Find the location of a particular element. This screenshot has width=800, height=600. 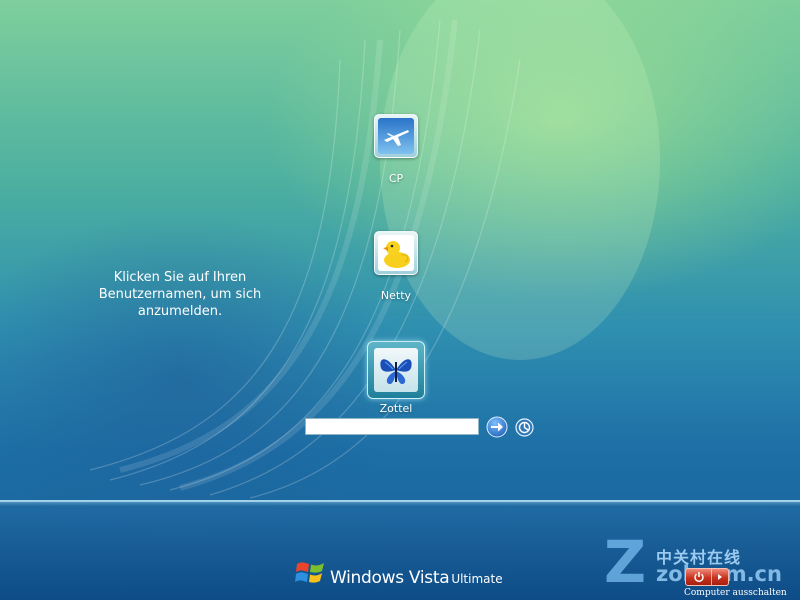

instruction-line: anzumelden. is located at coordinates (180, 311).